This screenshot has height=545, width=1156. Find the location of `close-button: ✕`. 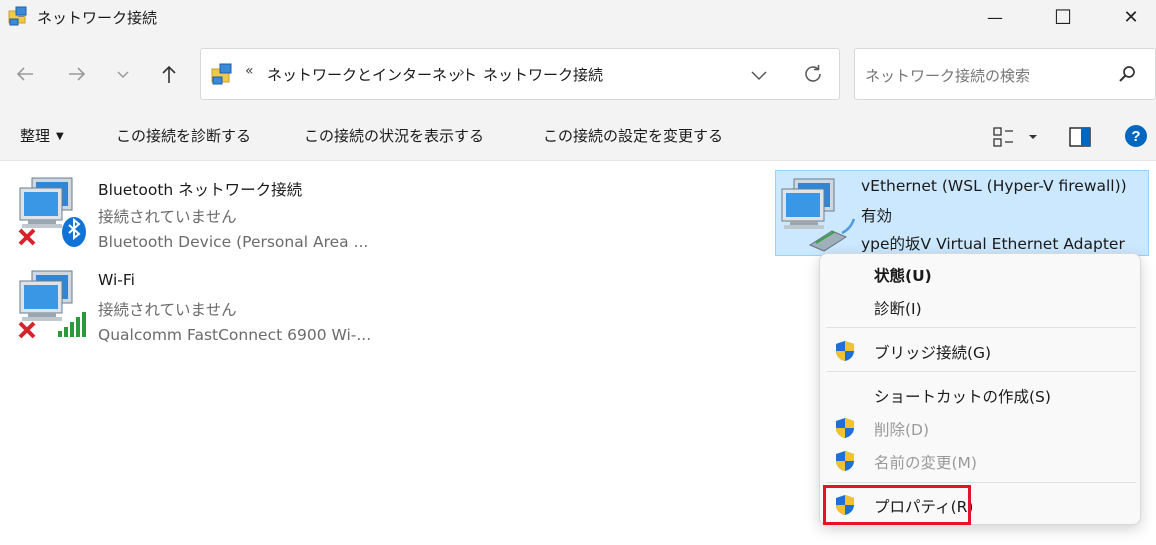

close-button: ✕ is located at coordinates (1131, 17).